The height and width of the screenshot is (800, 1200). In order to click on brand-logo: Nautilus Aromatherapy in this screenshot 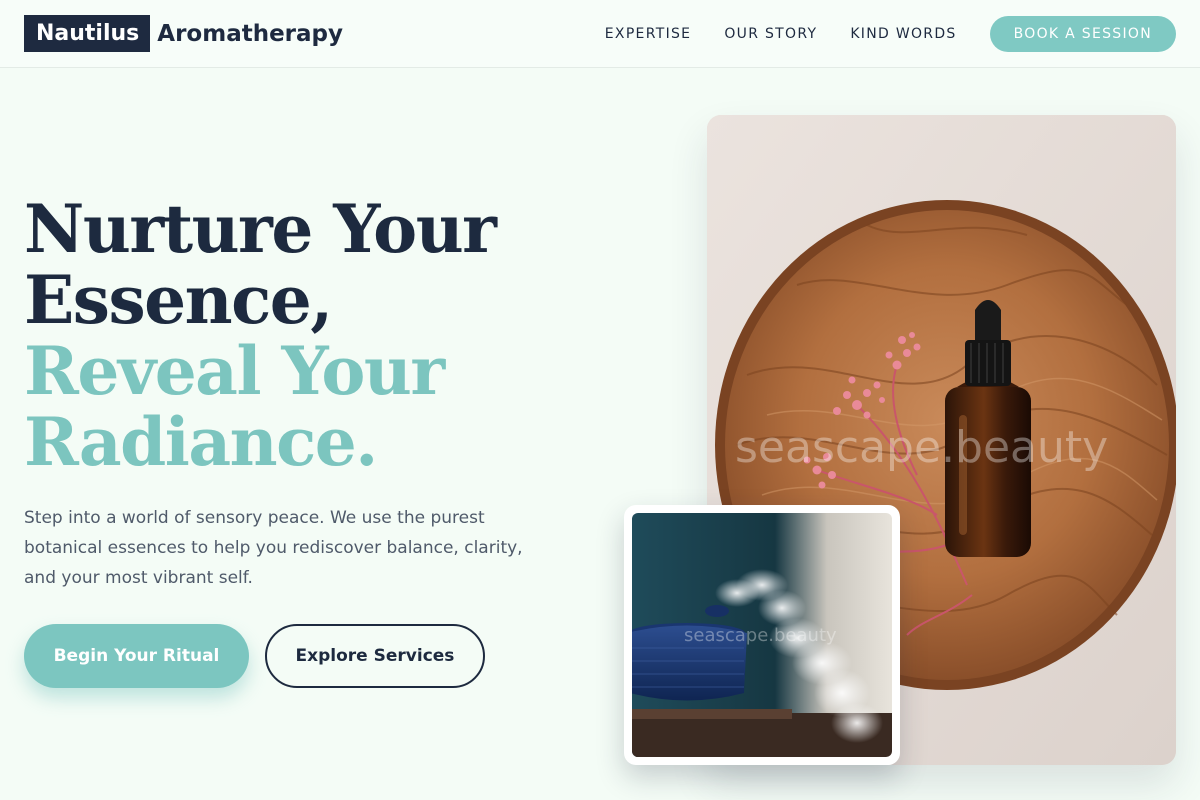, I will do `click(183, 33)`.